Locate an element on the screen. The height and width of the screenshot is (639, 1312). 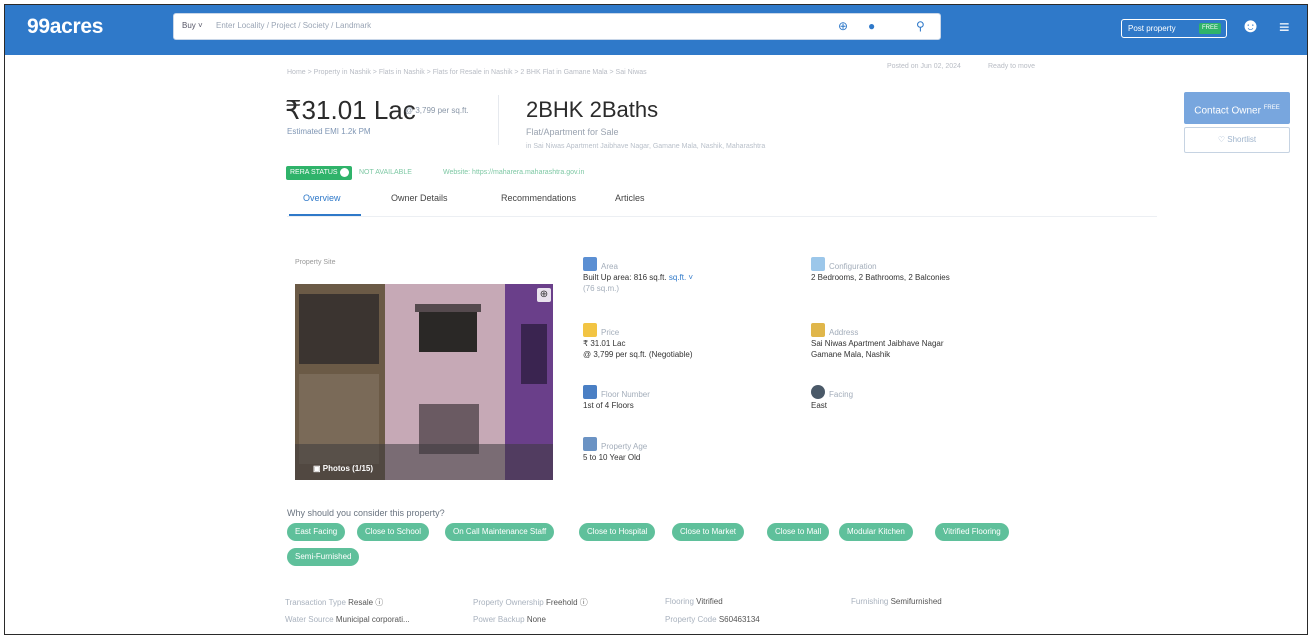
property-photo: ⊕ ▣ Photos (1/15) is located at coordinates (424, 382).